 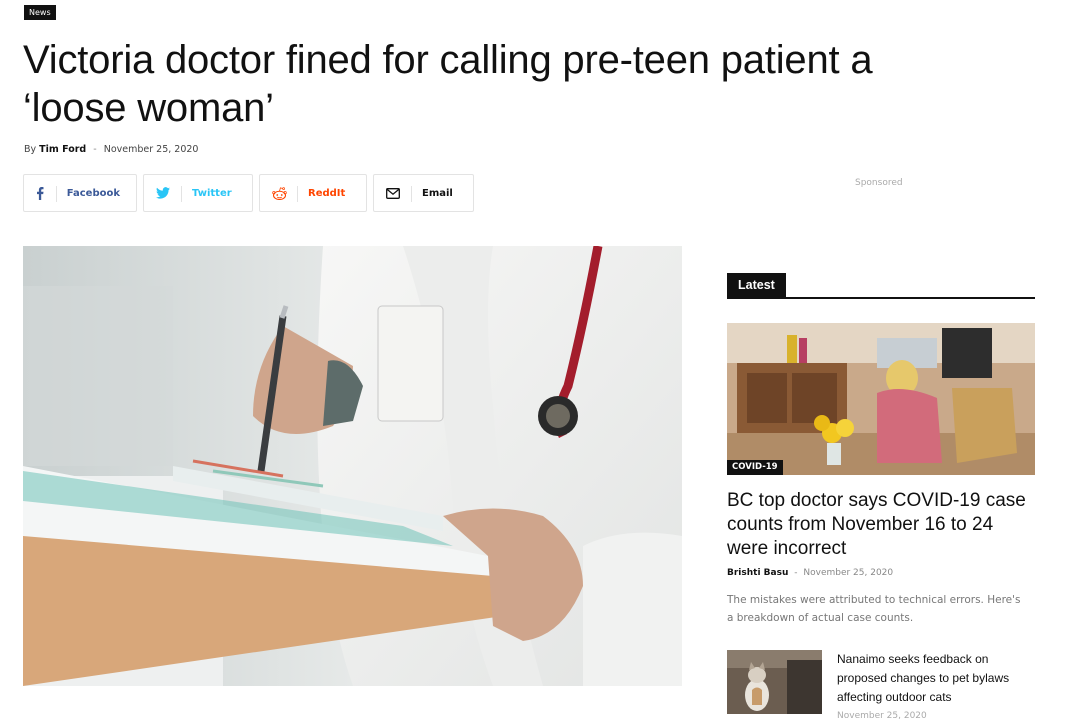 I want to click on reddit-icon, so click(x=279, y=193).